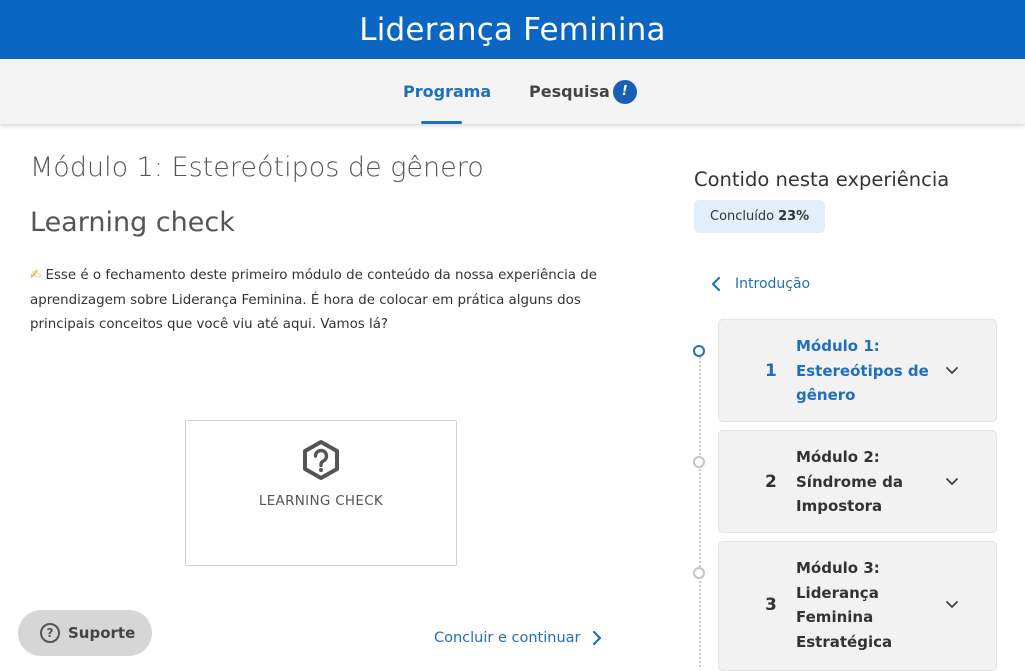 The width and height of the screenshot is (1025, 671). I want to click on support-button: ? Suporte, so click(85, 633).